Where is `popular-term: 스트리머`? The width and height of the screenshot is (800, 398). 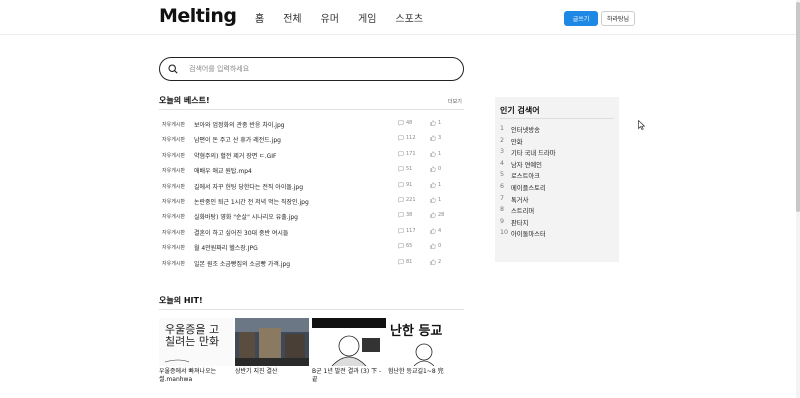 popular-term: 스트리머 is located at coordinates (522, 212).